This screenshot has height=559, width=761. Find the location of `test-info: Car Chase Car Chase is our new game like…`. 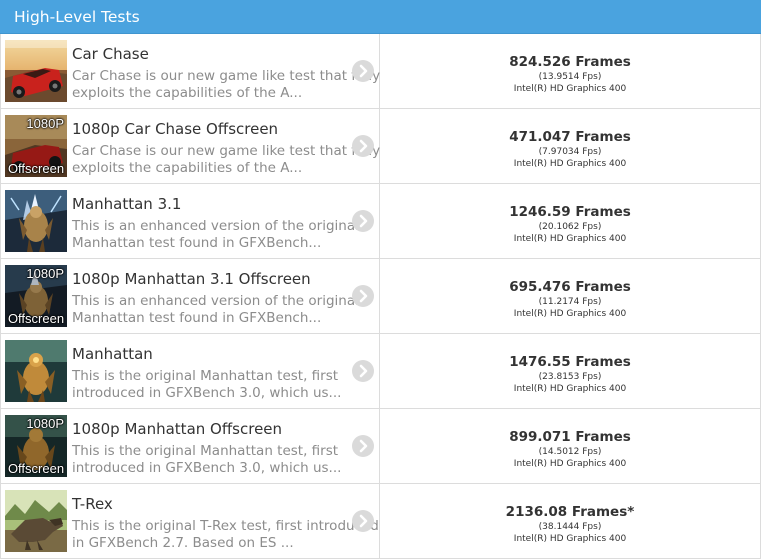

test-info: Car Chase Car Chase is our new game like… is located at coordinates (190, 71).